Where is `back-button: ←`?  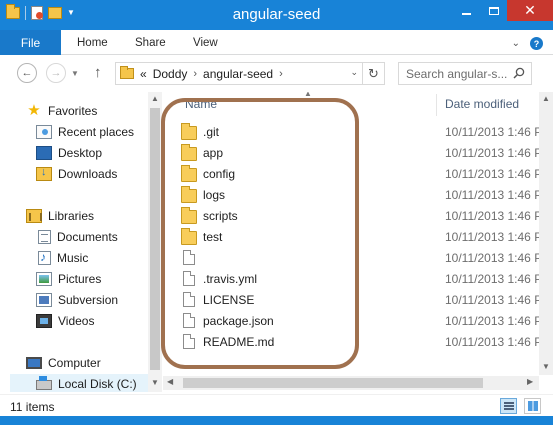
back-button: ← is located at coordinates (27, 73).